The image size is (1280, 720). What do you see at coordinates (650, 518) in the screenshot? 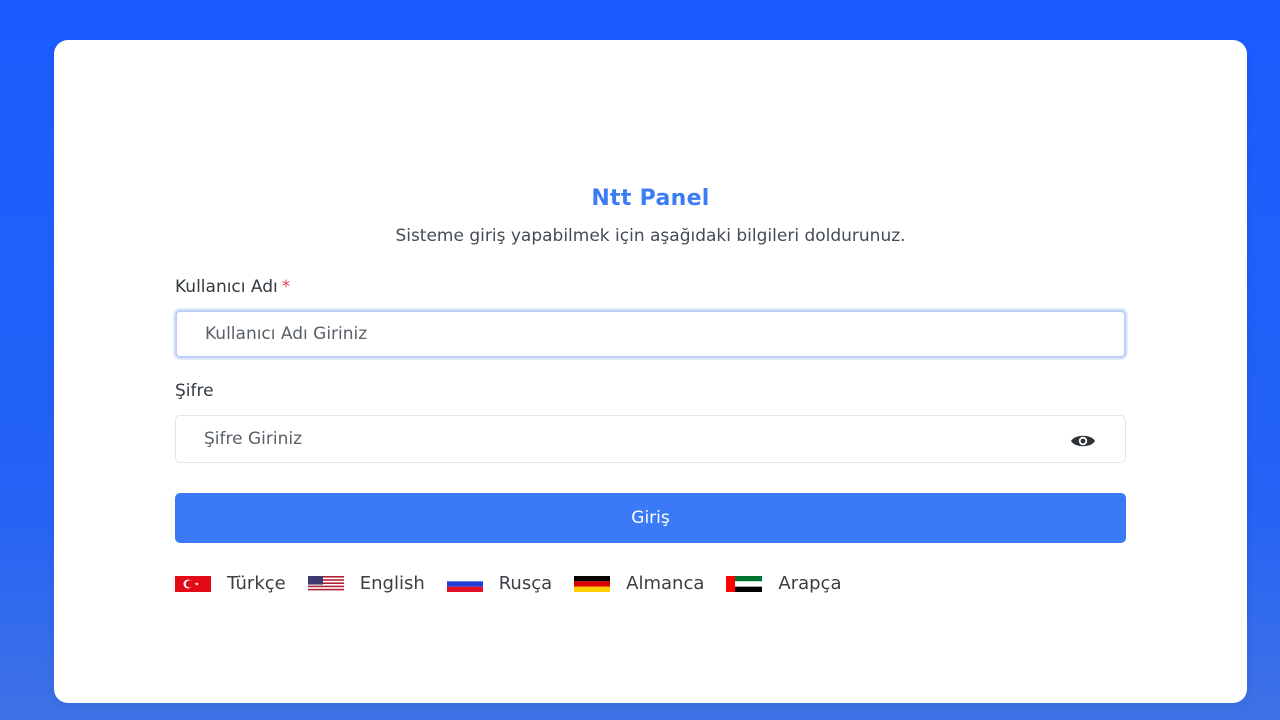
I see `login-button: Giriş` at bounding box center [650, 518].